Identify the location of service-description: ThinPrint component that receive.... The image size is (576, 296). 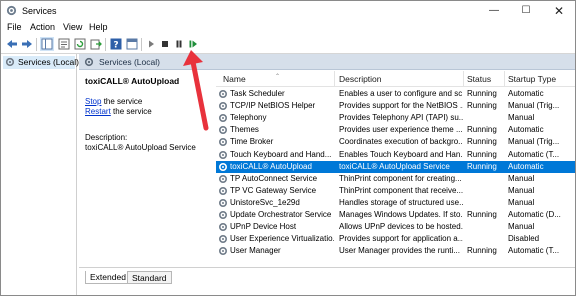
(401, 190).